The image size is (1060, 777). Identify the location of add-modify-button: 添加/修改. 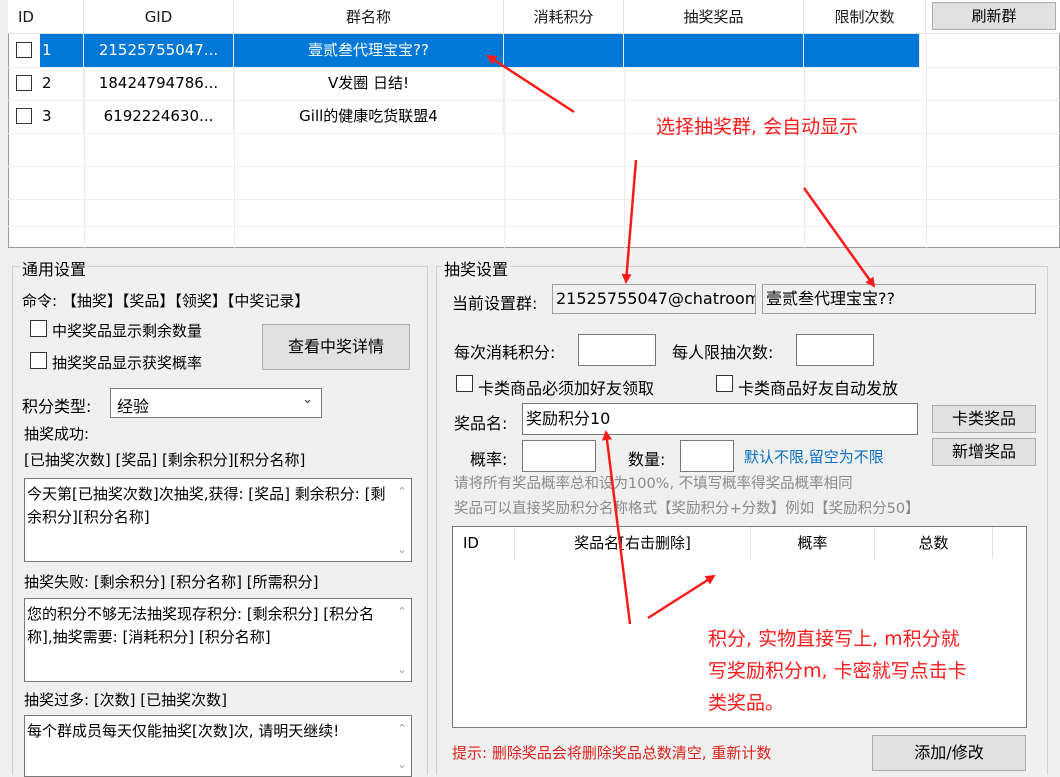
(949, 753).